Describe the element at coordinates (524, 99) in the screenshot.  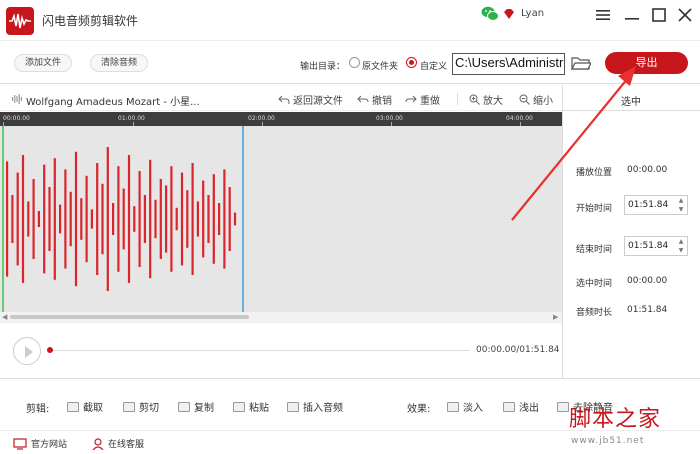
I see `zoom-out-icon` at that location.